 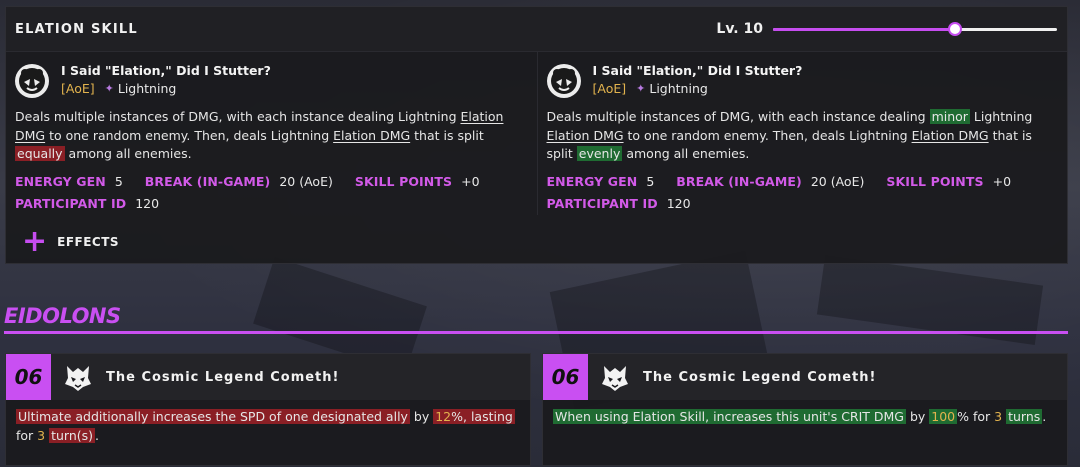 I want to click on effects-toggle: + EFFECTS, so click(x=71, y=241).